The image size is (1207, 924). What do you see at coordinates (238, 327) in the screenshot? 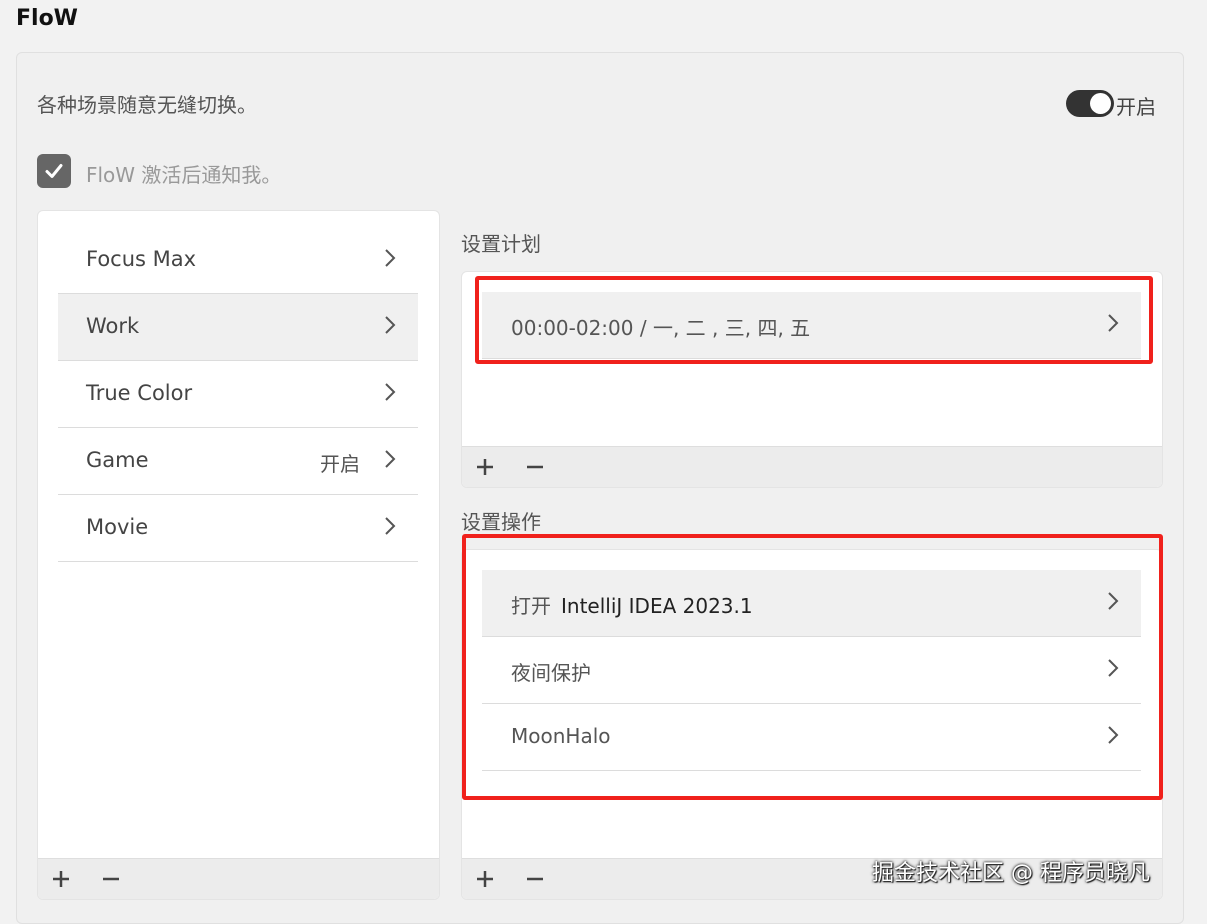
I see `scene-item-work: Work` at bounding box center [238, 327].